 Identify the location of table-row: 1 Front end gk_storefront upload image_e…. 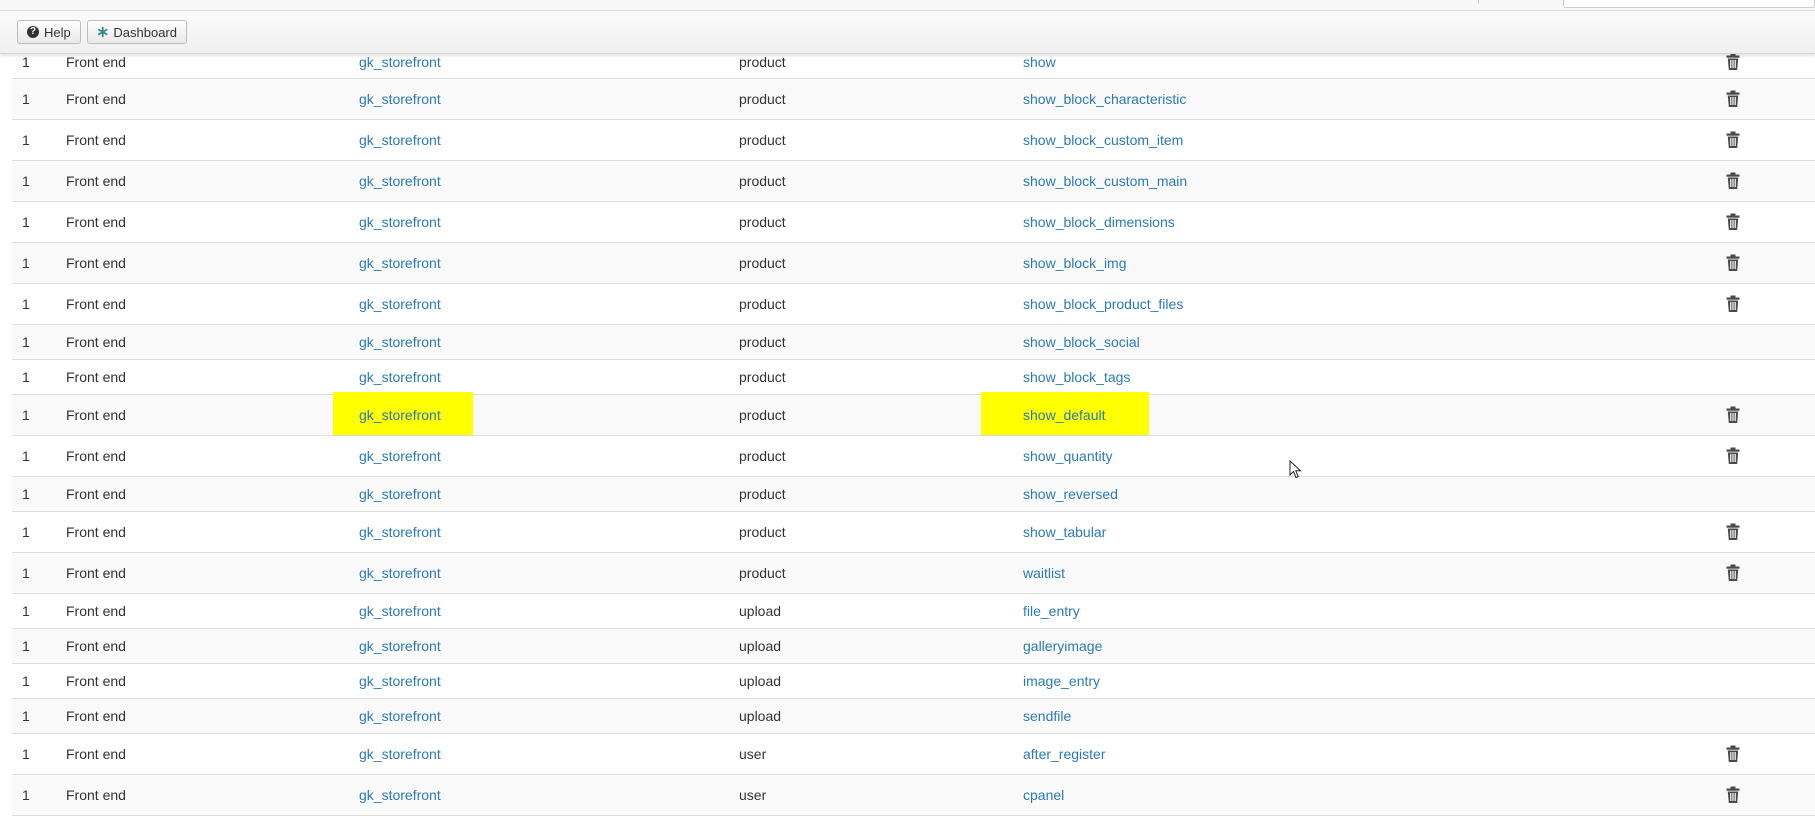
(913, 681).